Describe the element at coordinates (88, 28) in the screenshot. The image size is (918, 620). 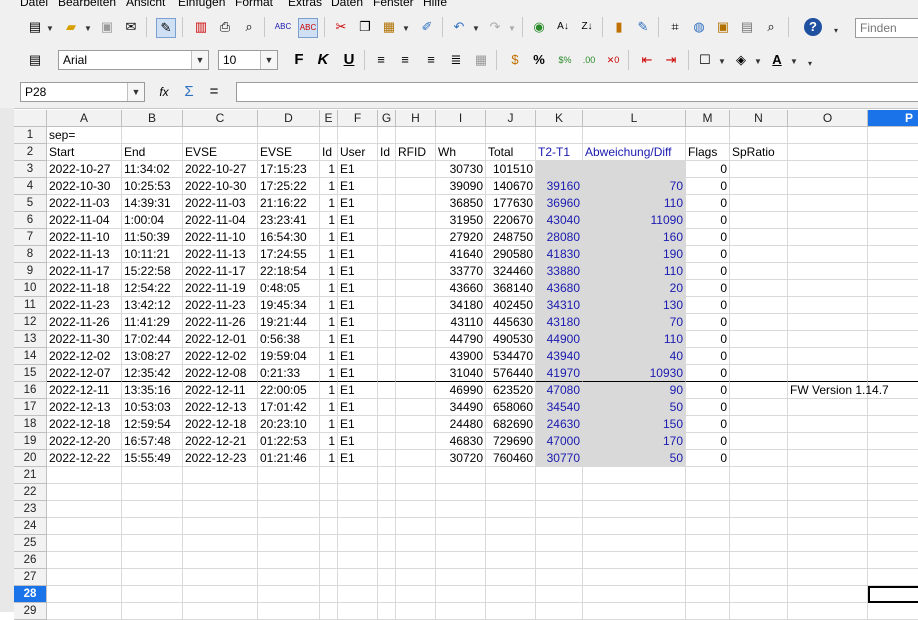
I see `open-dropdown-icon: ▼` at that location.